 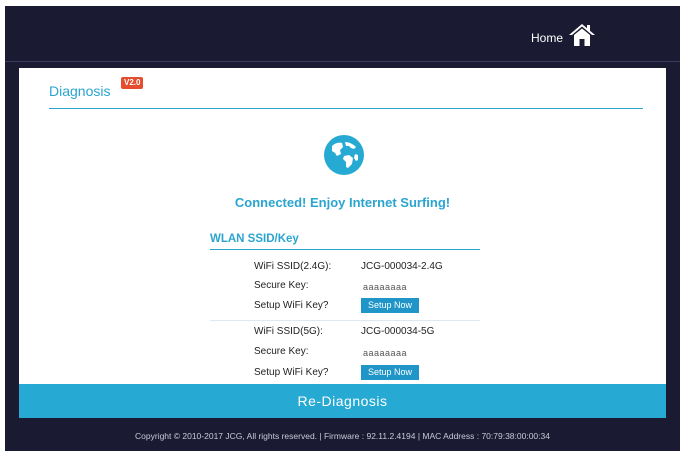 I want to click on secure-key-24g-value: aaaaaaaa, so click(x=385, y=287).